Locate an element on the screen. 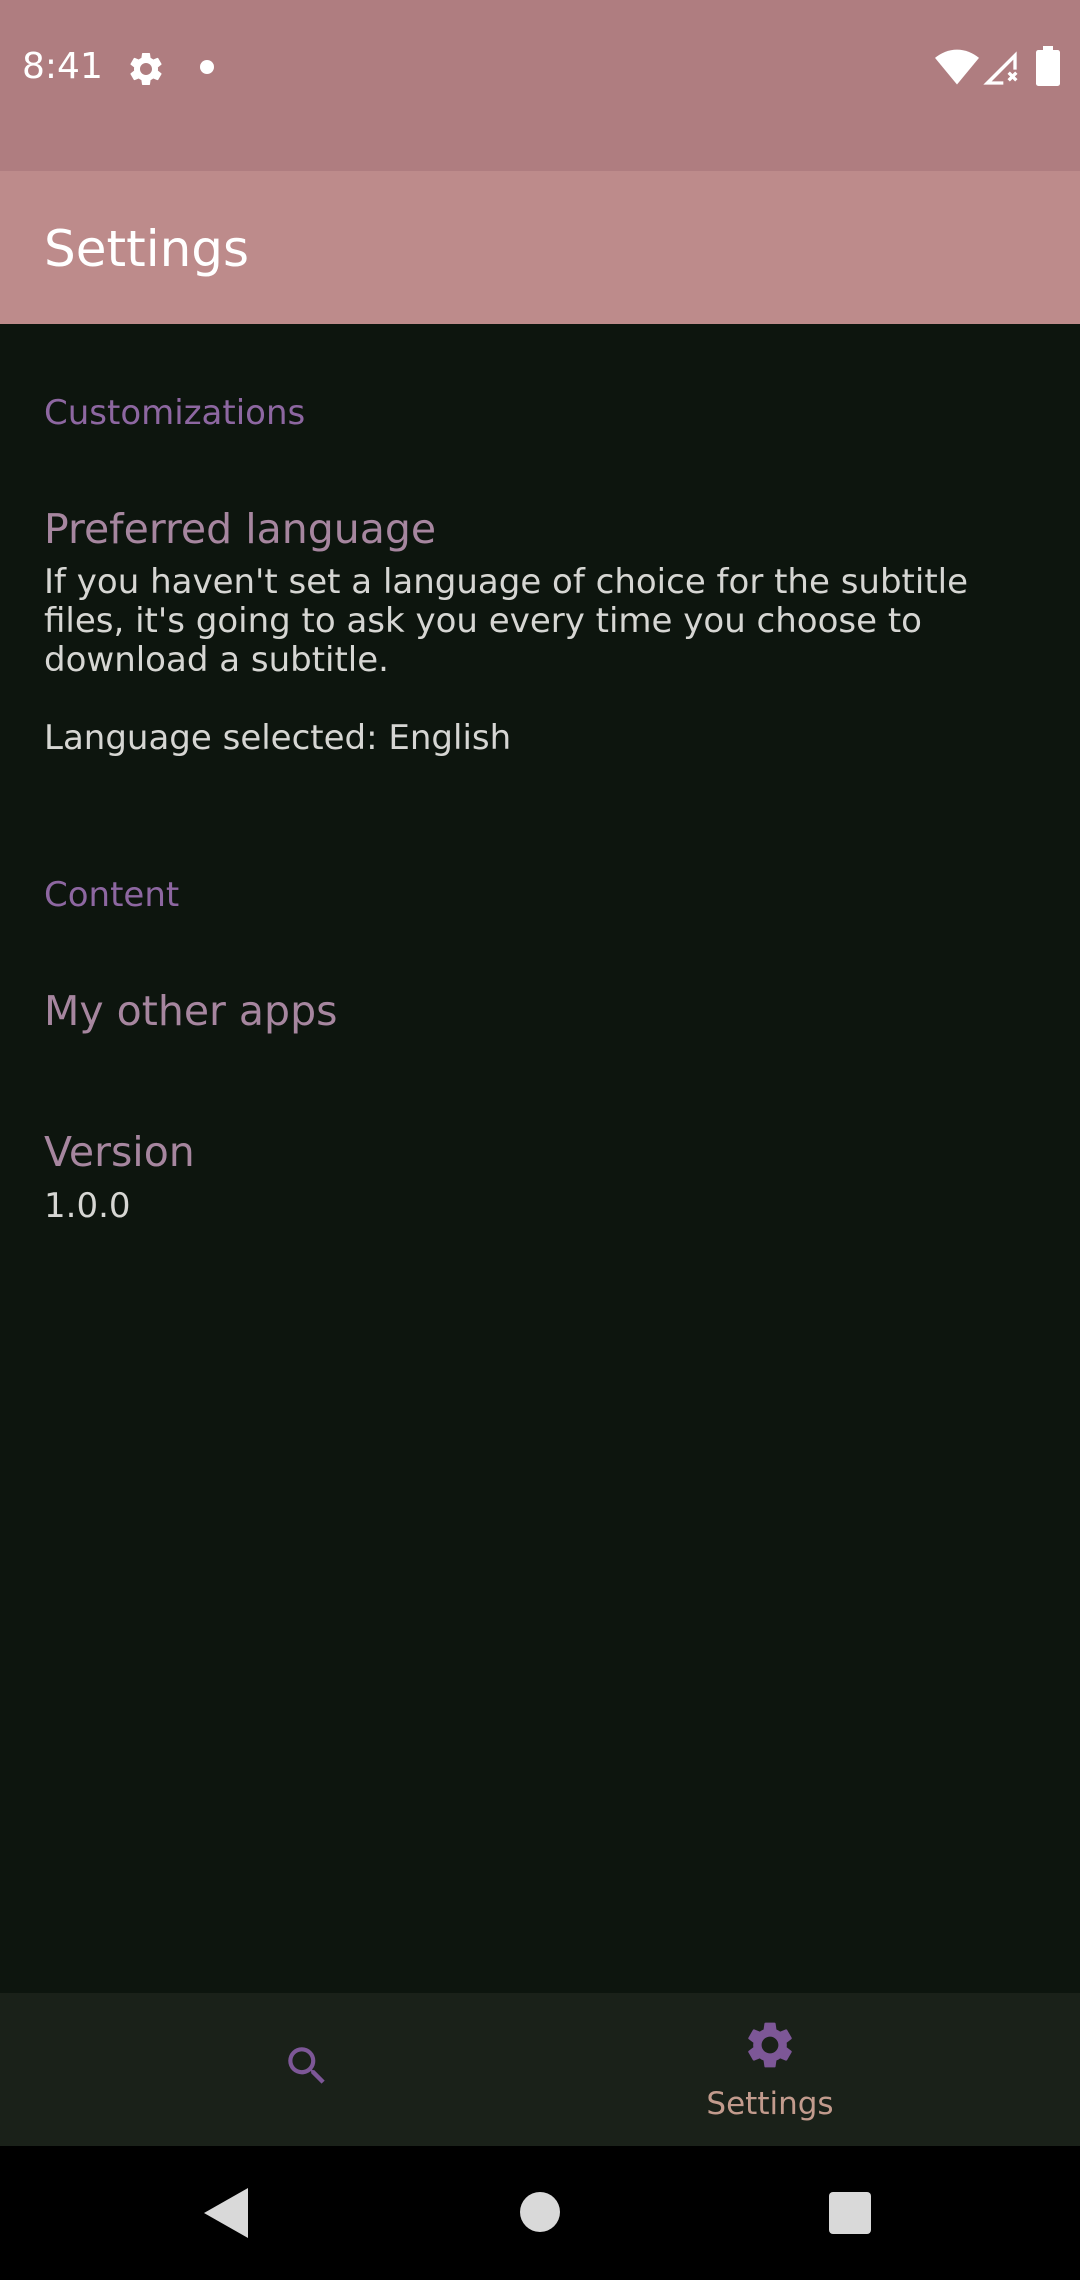 The height and width of the screenshot is (2280, 1080). recents-icon is located at coordinates (850, 2213).